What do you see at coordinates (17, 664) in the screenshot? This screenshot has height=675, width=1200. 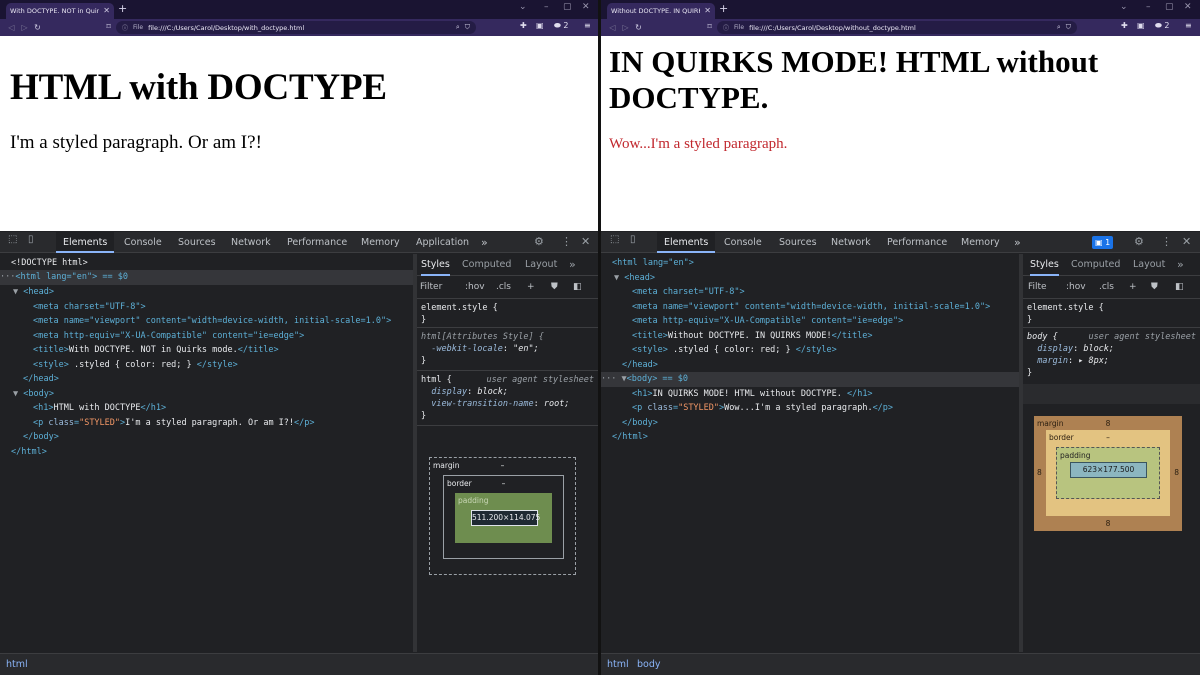 I see `breadcrumb-html: html` at bounding box center [17, 664].